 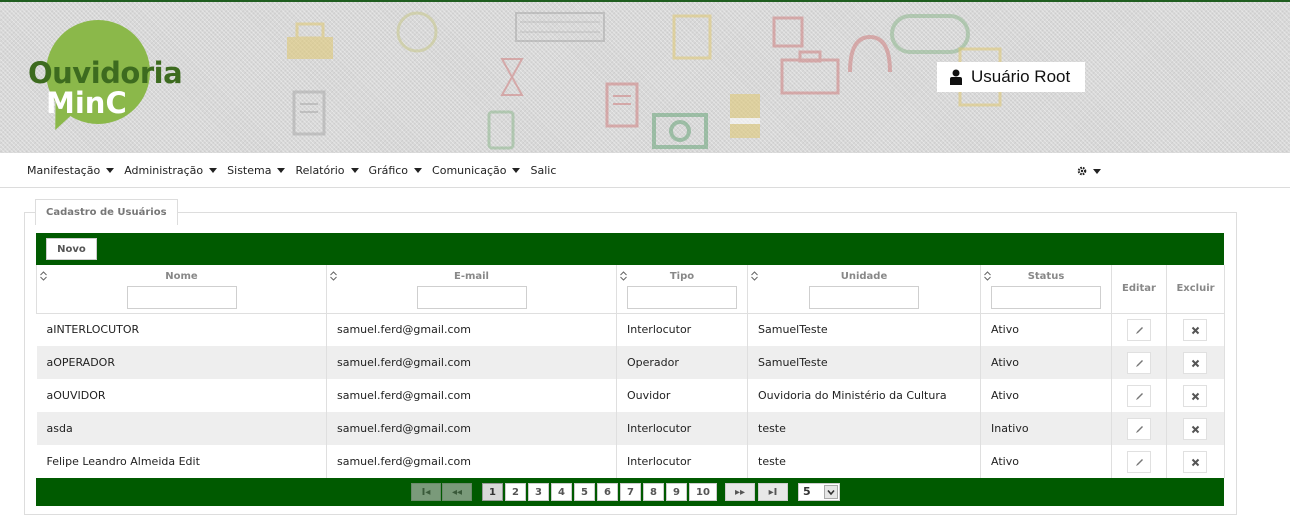 What do you see at coordinates (682, 297) in the screenshot?
I see `filter-tipo-input` at bounding box center [682, 297].